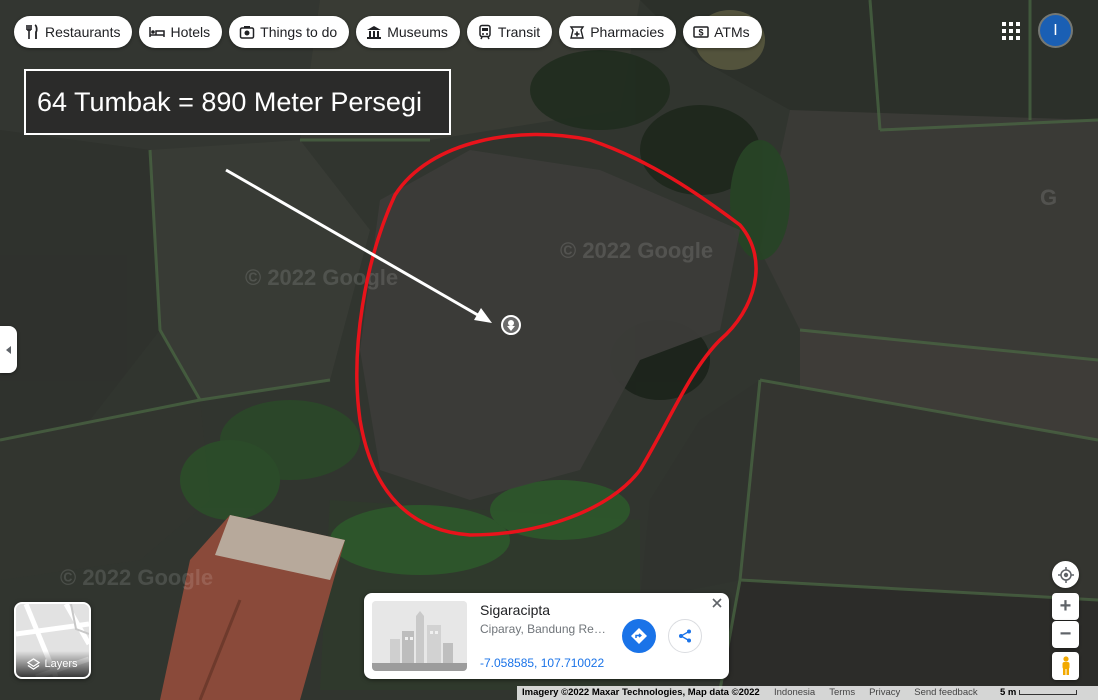  What do you see at coordinates (34, 663) in the screenshot?
I see `layers-icon` at bounding box center [34, 663].